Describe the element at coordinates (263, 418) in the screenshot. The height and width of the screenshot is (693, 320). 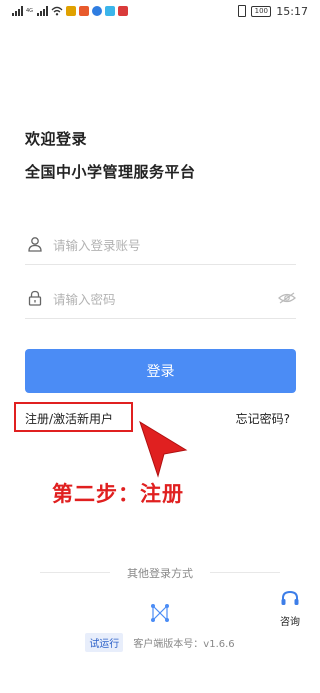
I see `forgot-password-link: 忘记密码?` at that location.